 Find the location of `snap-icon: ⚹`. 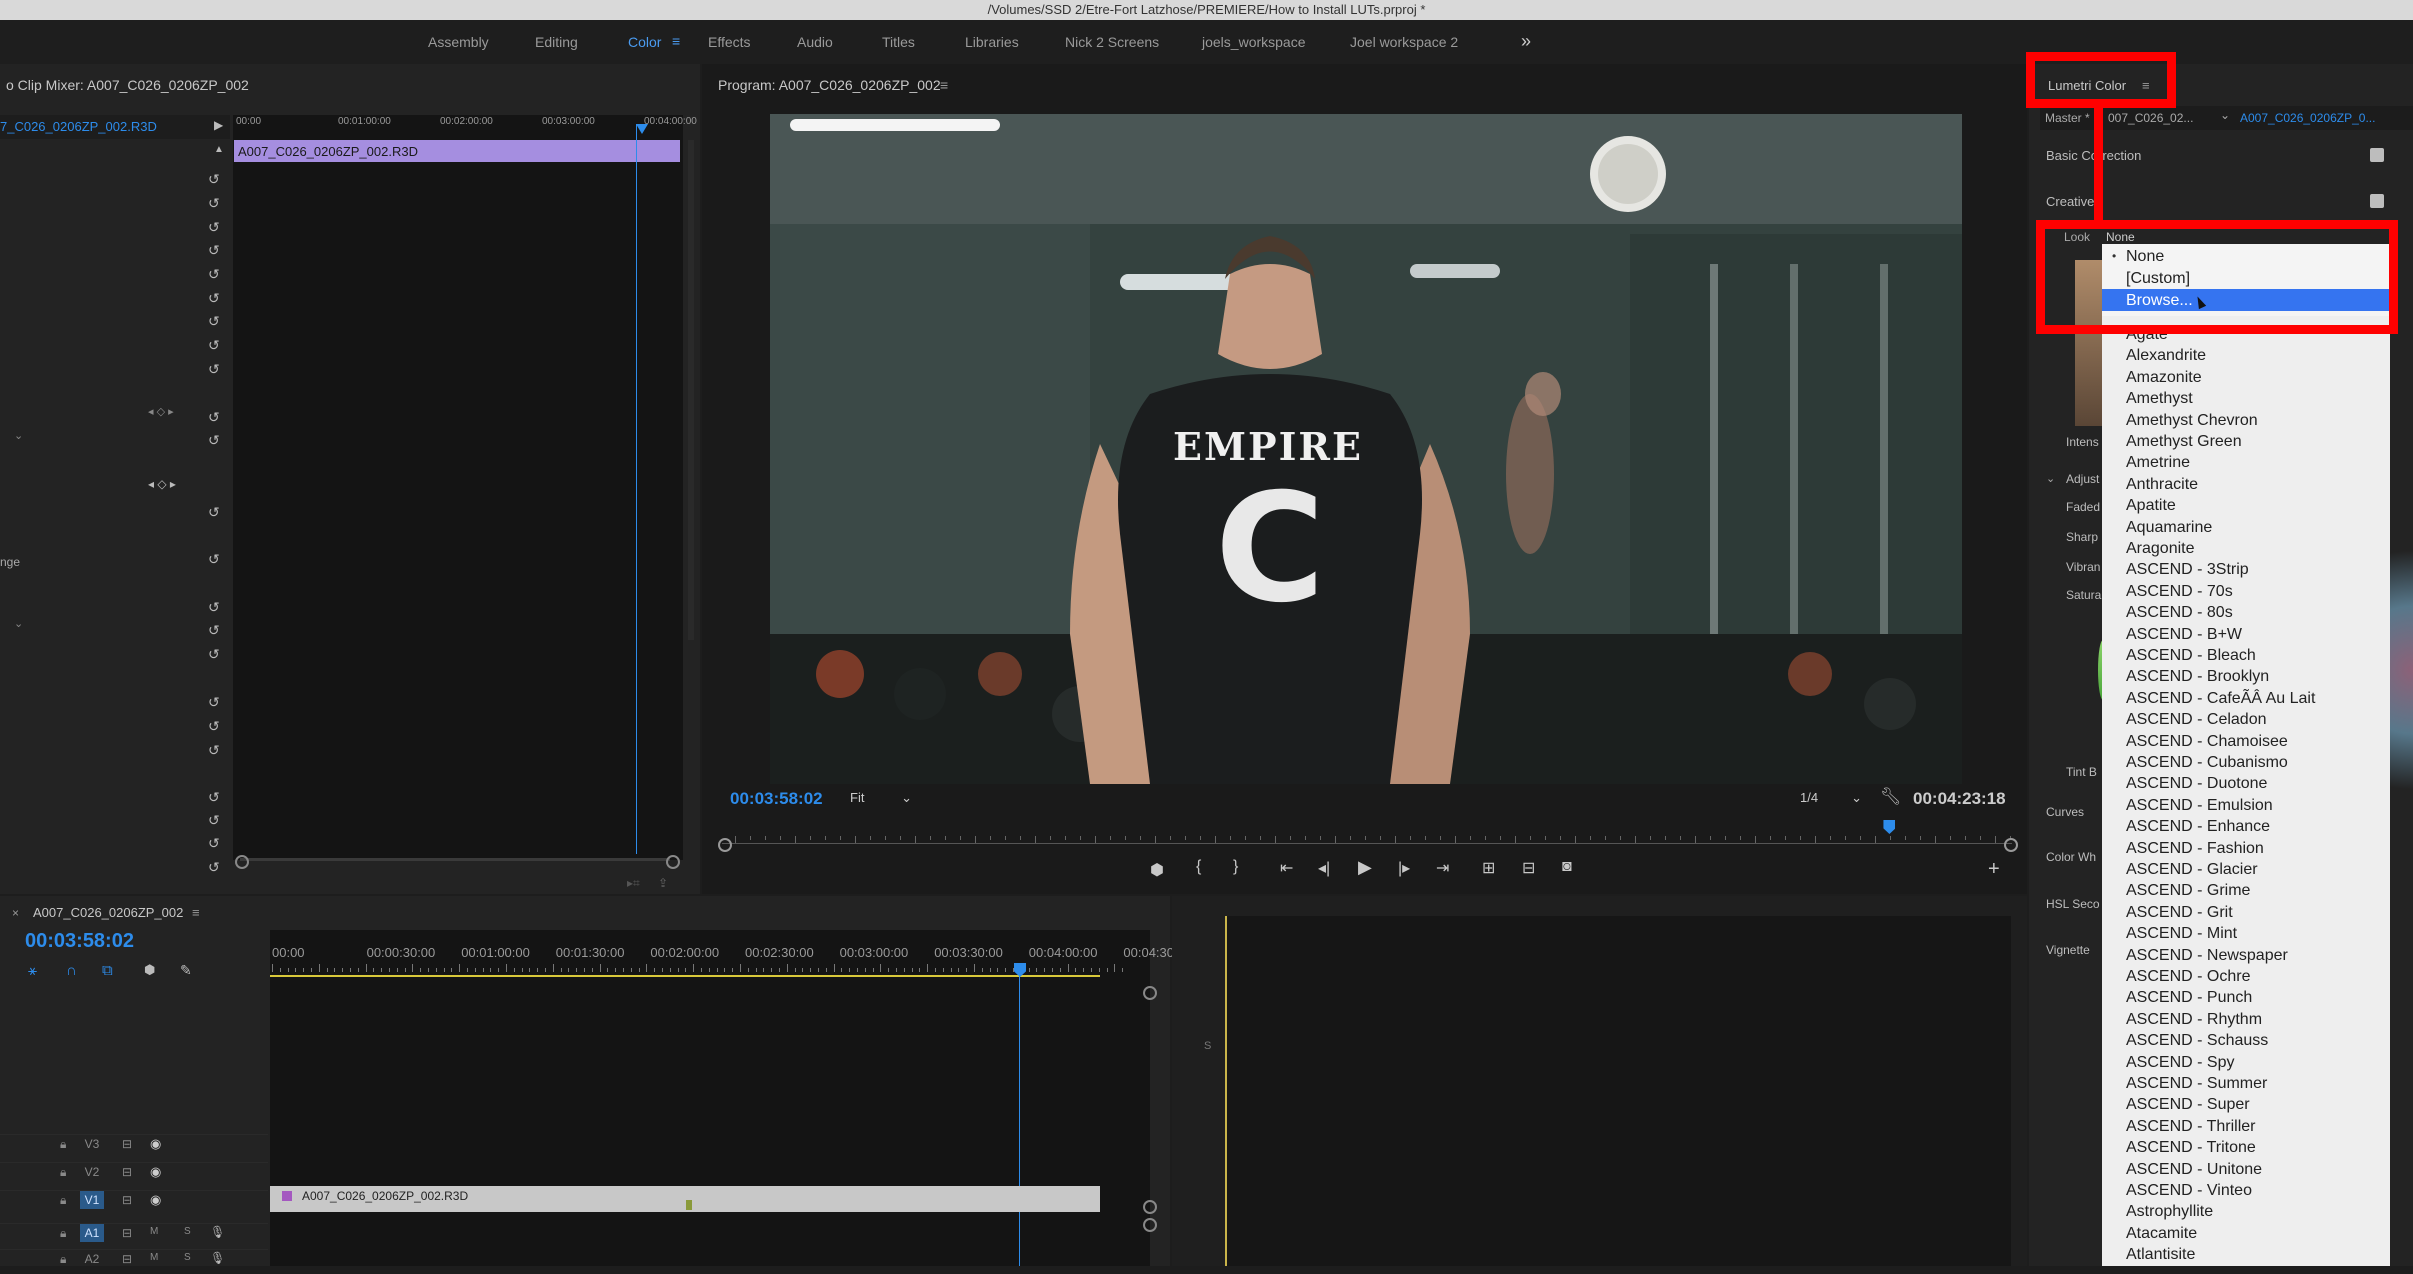

snap-icon: ⚹ is located at coordinates (32, 970).